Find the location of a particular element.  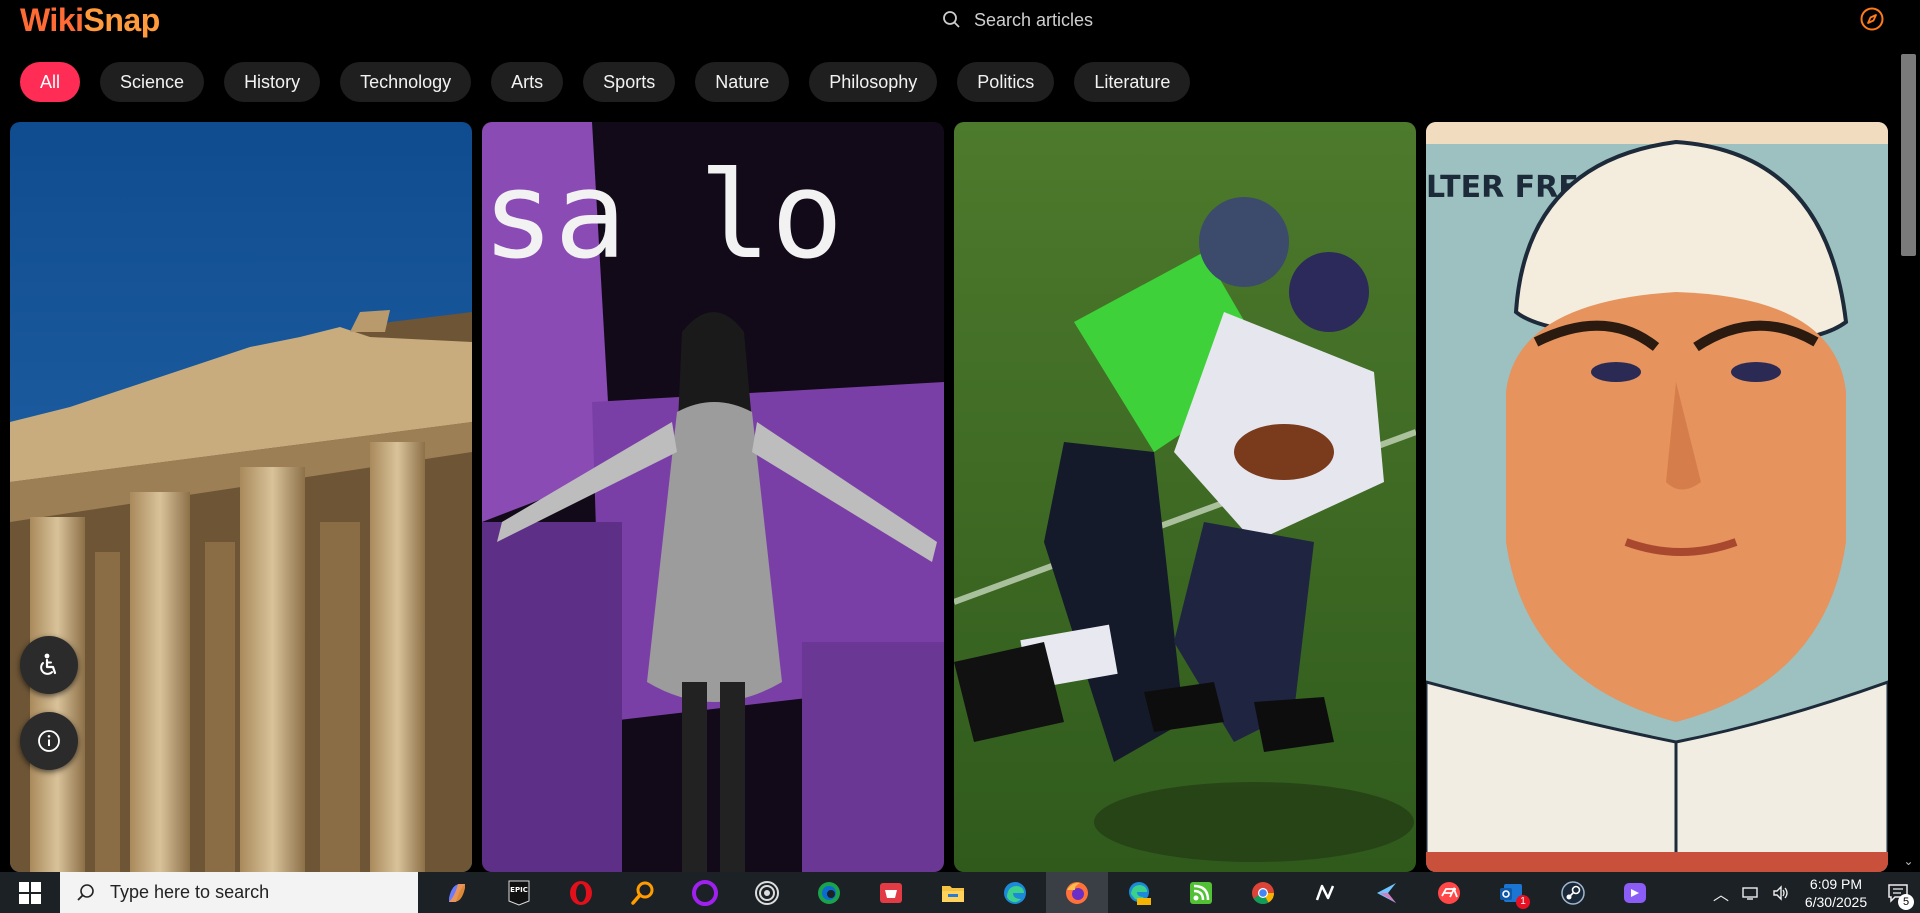

taskbar-apps: EPIC 1 is located at coordinates (1046, 892).